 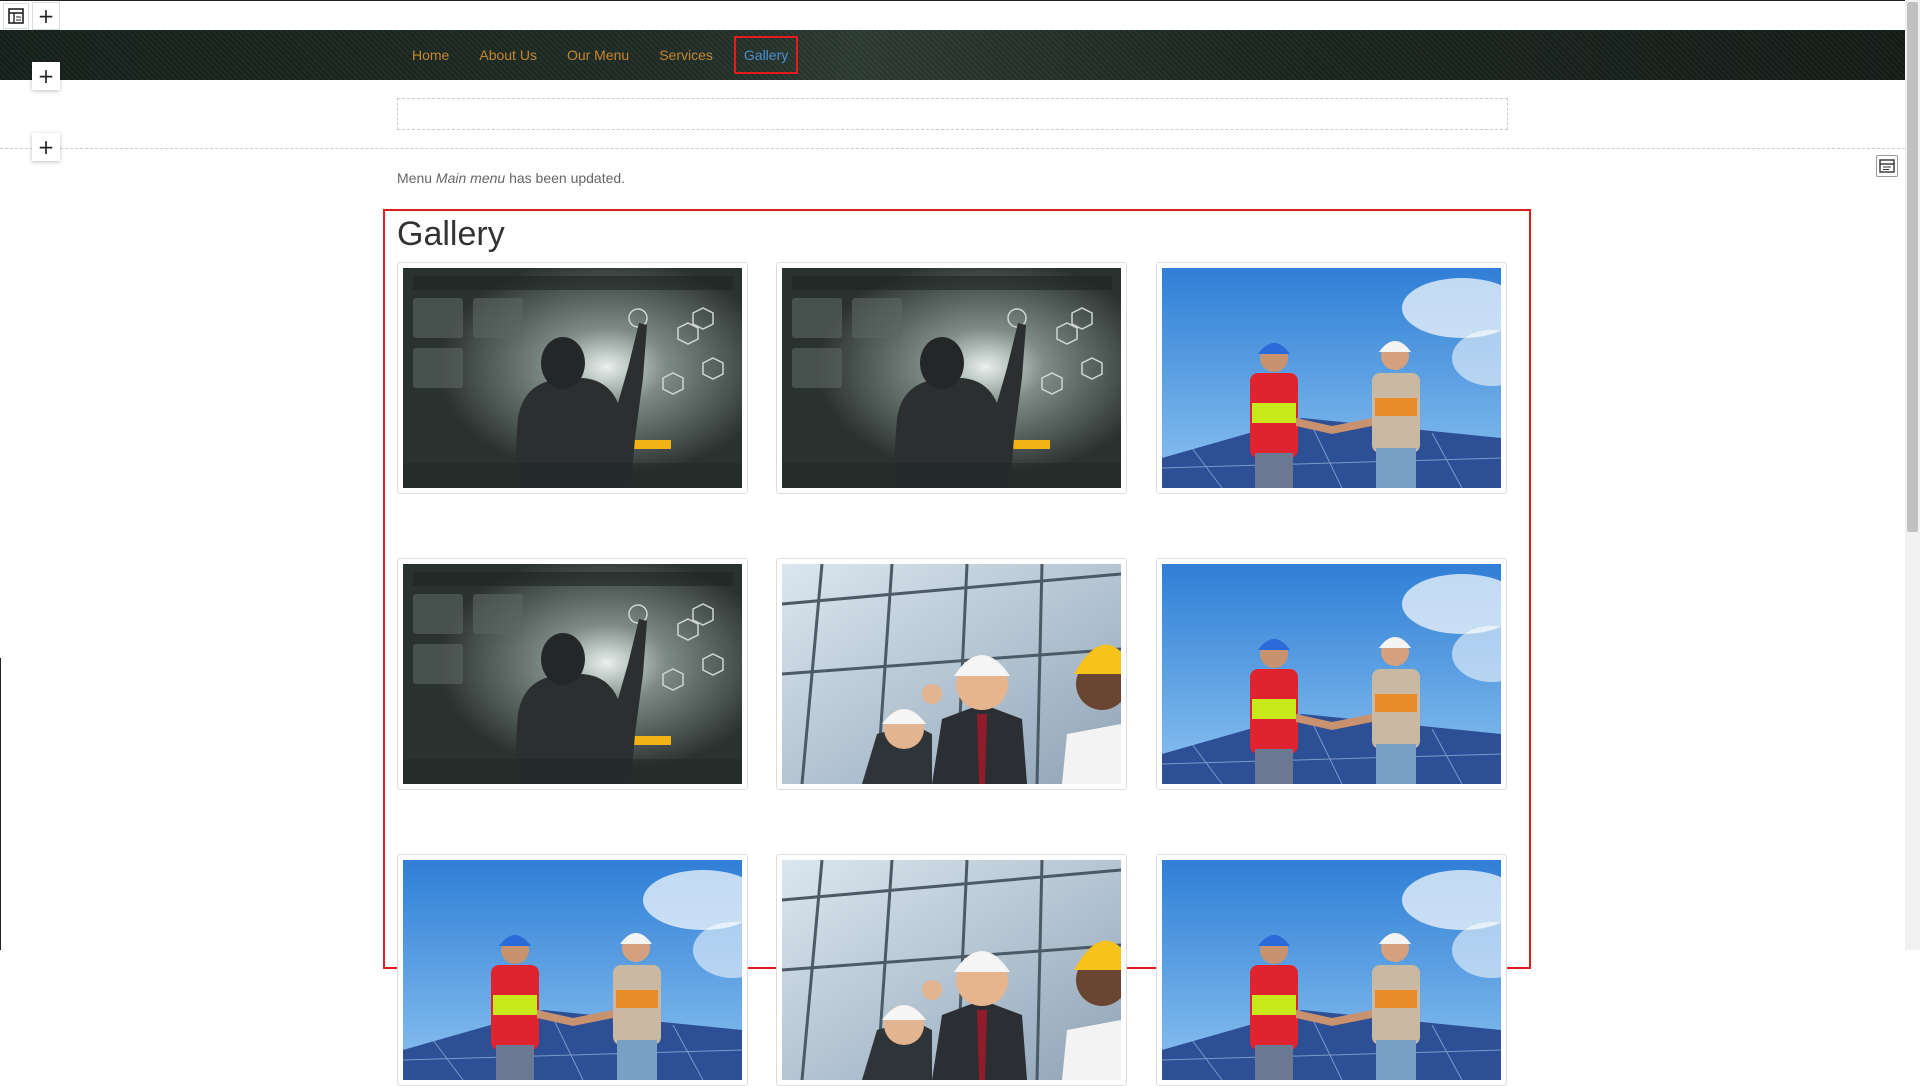 What do you see at coordinates (415, 178) in the screenshot?
I see `status-prefix: Menu` at bounding box center [415, 178].